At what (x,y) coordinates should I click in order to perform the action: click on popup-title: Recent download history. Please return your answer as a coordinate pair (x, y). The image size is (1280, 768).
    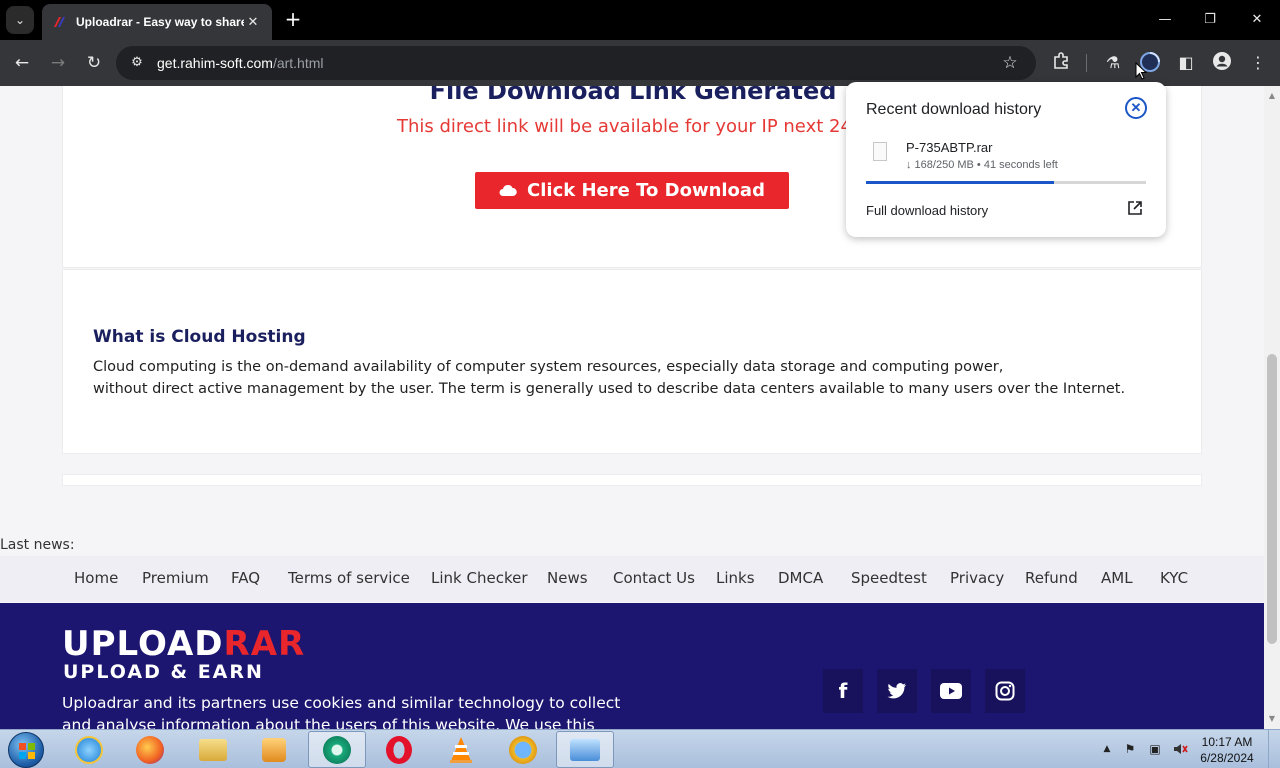
    Looking at the image, I should click on (954, 109).